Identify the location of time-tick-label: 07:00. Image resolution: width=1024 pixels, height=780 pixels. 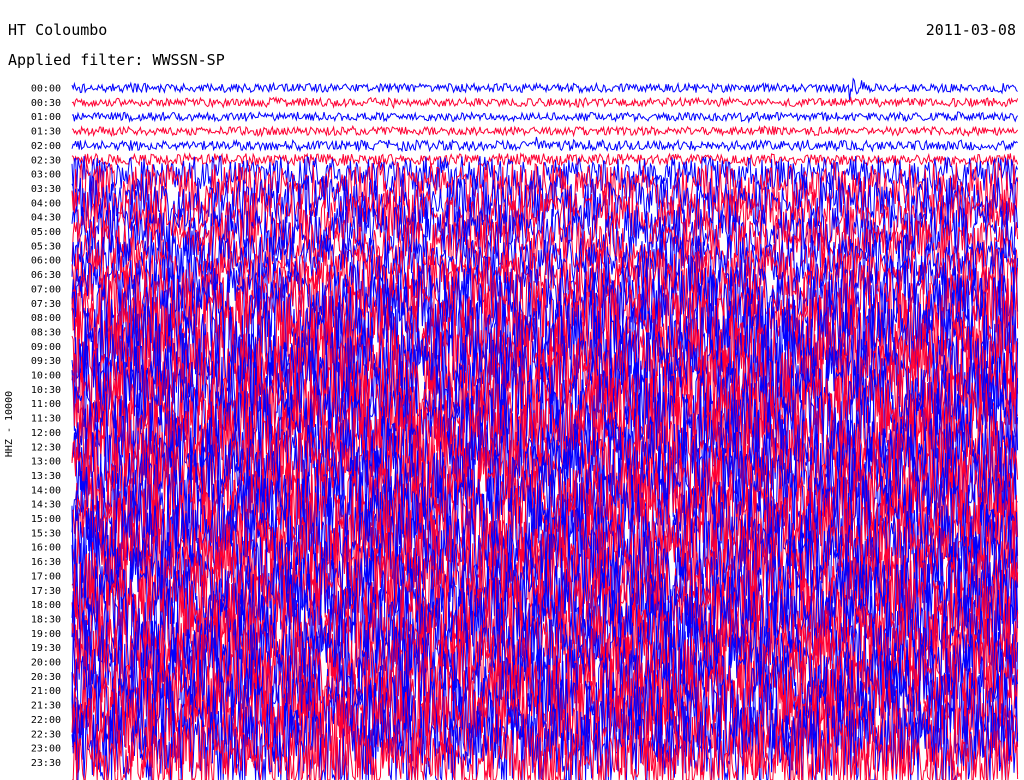
(46, 289).